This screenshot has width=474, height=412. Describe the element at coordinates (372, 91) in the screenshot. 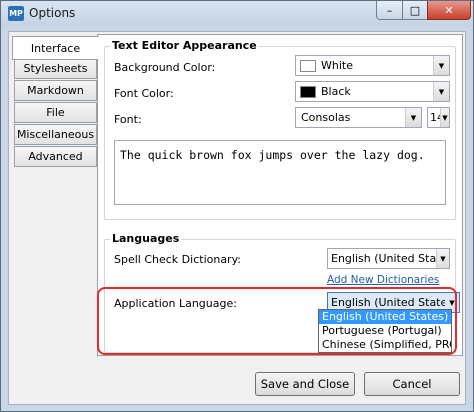

I see `font-color-select: Black ▼` at that location.